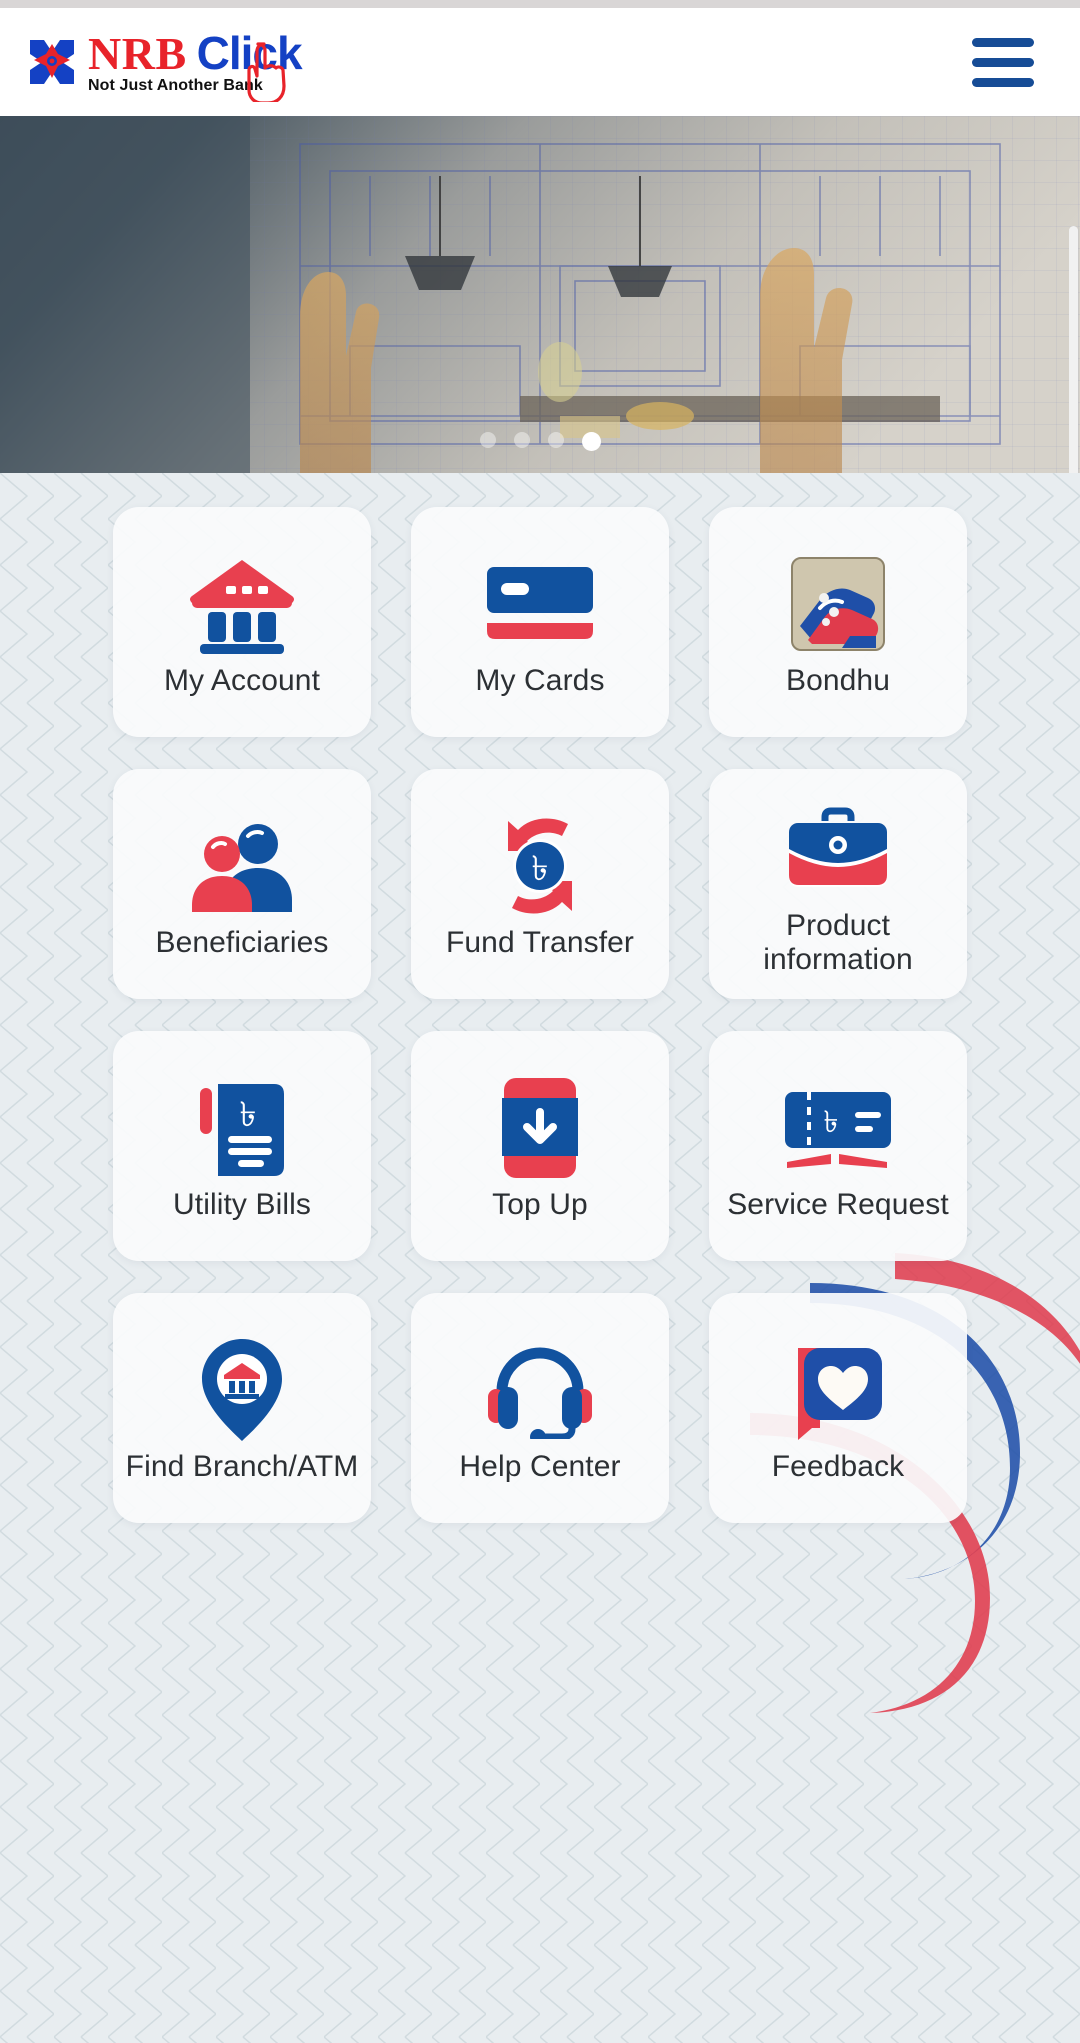 The height and width of the screenshot is (2043, 1080). I want to click on map-pin-bank-icon, so click(242, 1390).